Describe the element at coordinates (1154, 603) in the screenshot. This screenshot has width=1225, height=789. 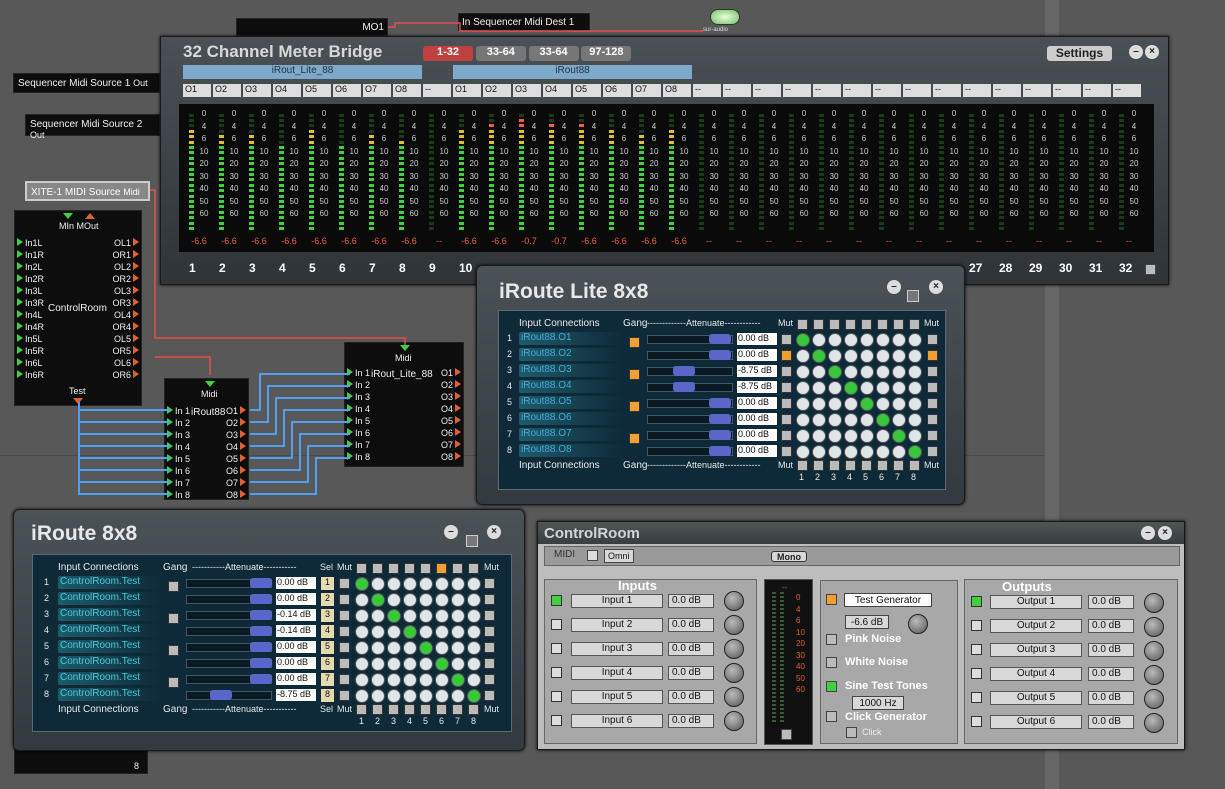
I see `output-gain-knob` at that location.